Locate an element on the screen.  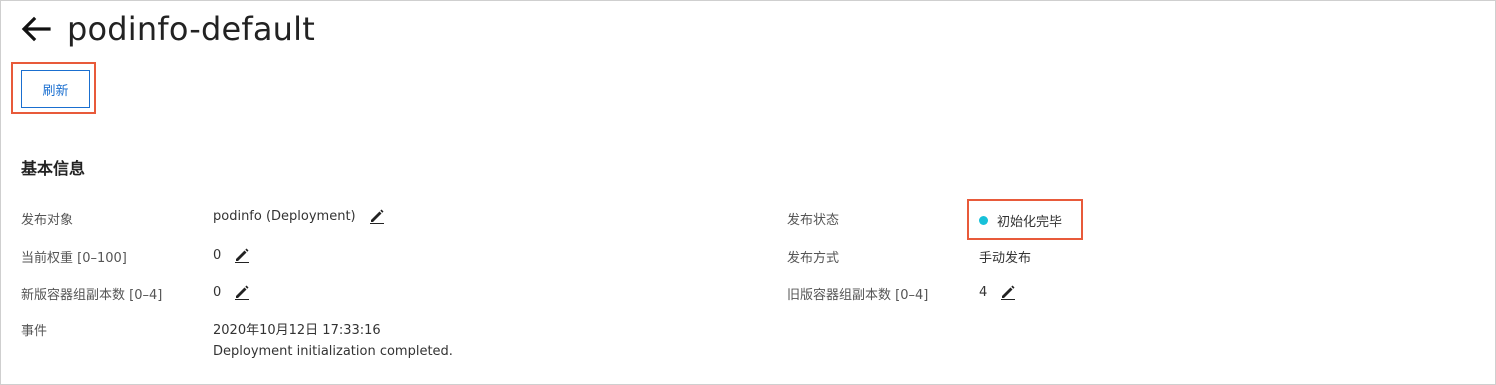
edit-target-button is located at coordinates (377, 216).